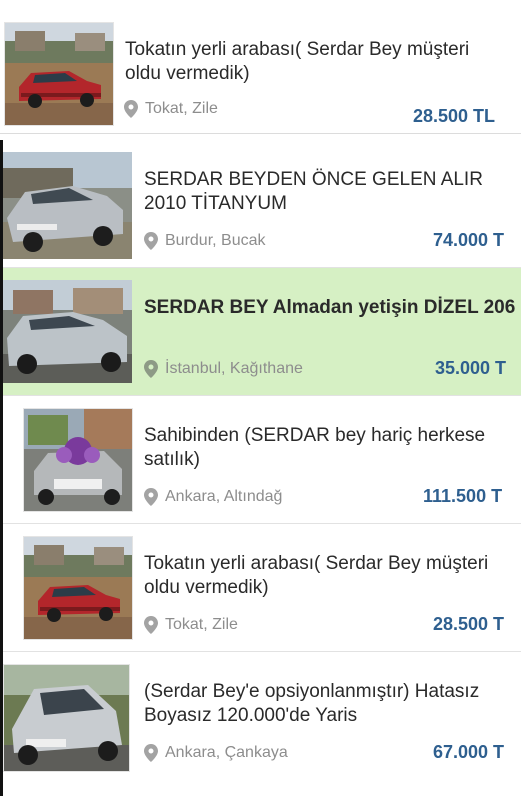  What do you see at coordinates (463, 496) in the screenshot?
I see `listing-price: 111.500 T` at bounding box center [463, 496].